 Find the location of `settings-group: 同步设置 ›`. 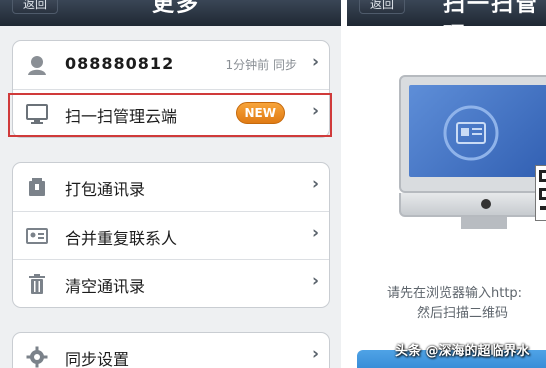

settings-group: 同步设置 › is located at coordinates (171, 350).